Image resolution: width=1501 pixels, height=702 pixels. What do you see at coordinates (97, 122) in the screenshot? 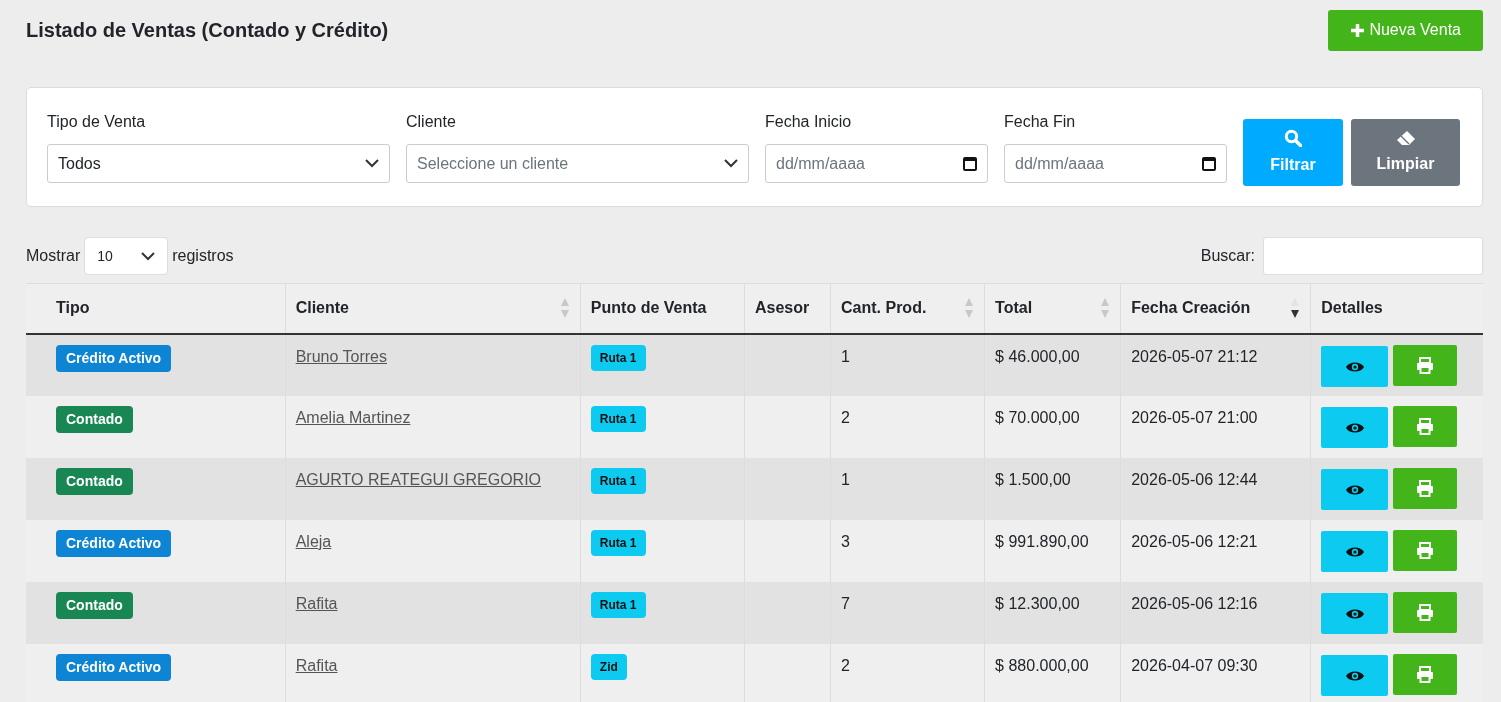
I see `field-label: Tipo de Venta` at bounding box center [97, 122].